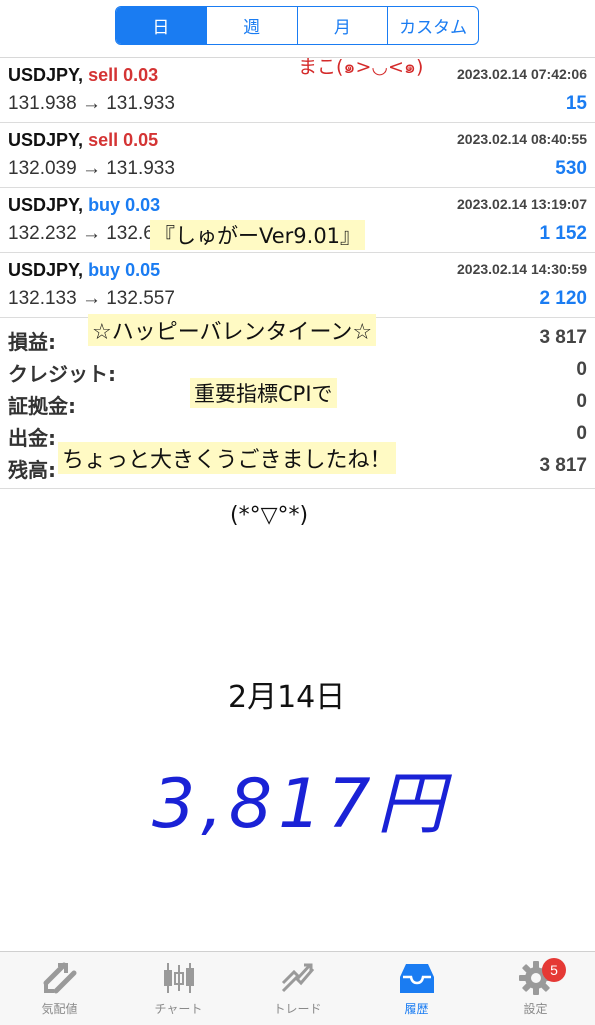 The width and height of the screenshot is (595, 1025). What do you see at coordinates (42, 406) in the screenshot?
I see `summary-label: 証拠金:` at bounding box center [42, 406].